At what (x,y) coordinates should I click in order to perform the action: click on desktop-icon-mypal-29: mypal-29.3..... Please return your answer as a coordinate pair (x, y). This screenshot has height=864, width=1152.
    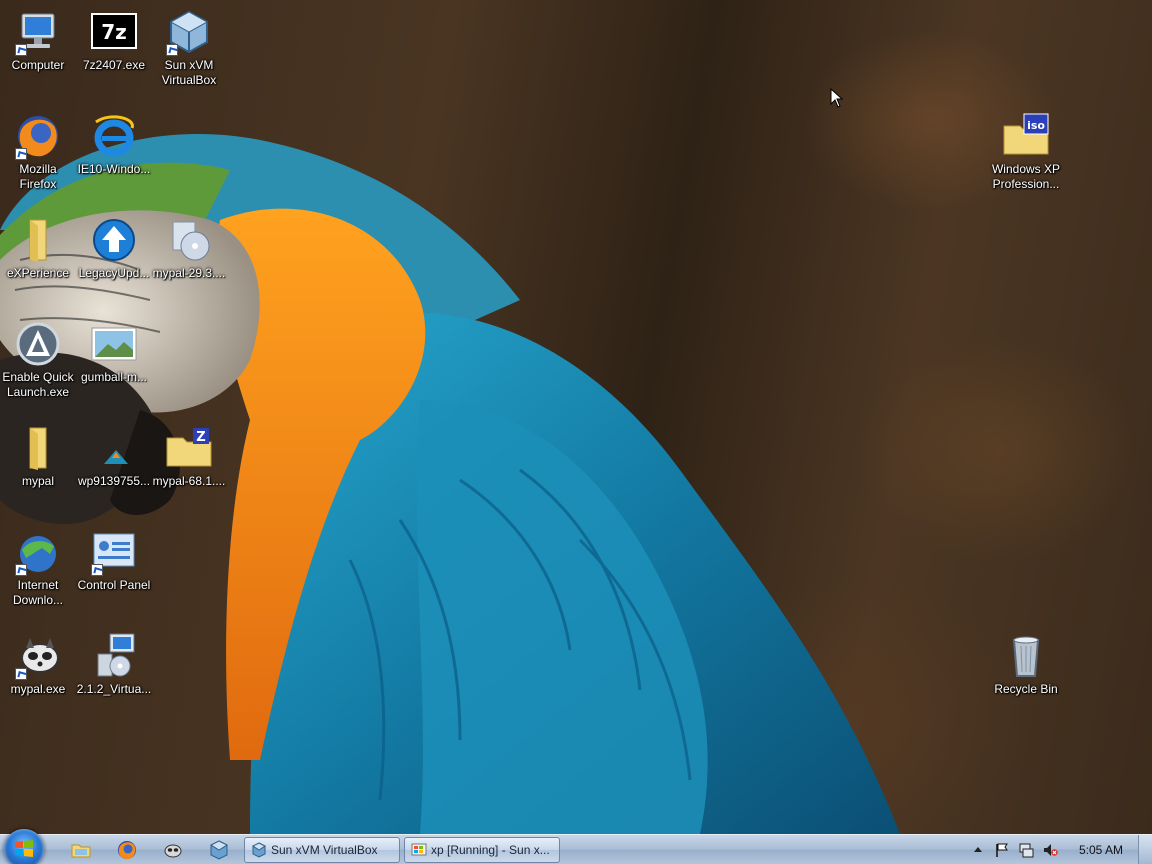
    Looking at the image, I should click on (189, 248).